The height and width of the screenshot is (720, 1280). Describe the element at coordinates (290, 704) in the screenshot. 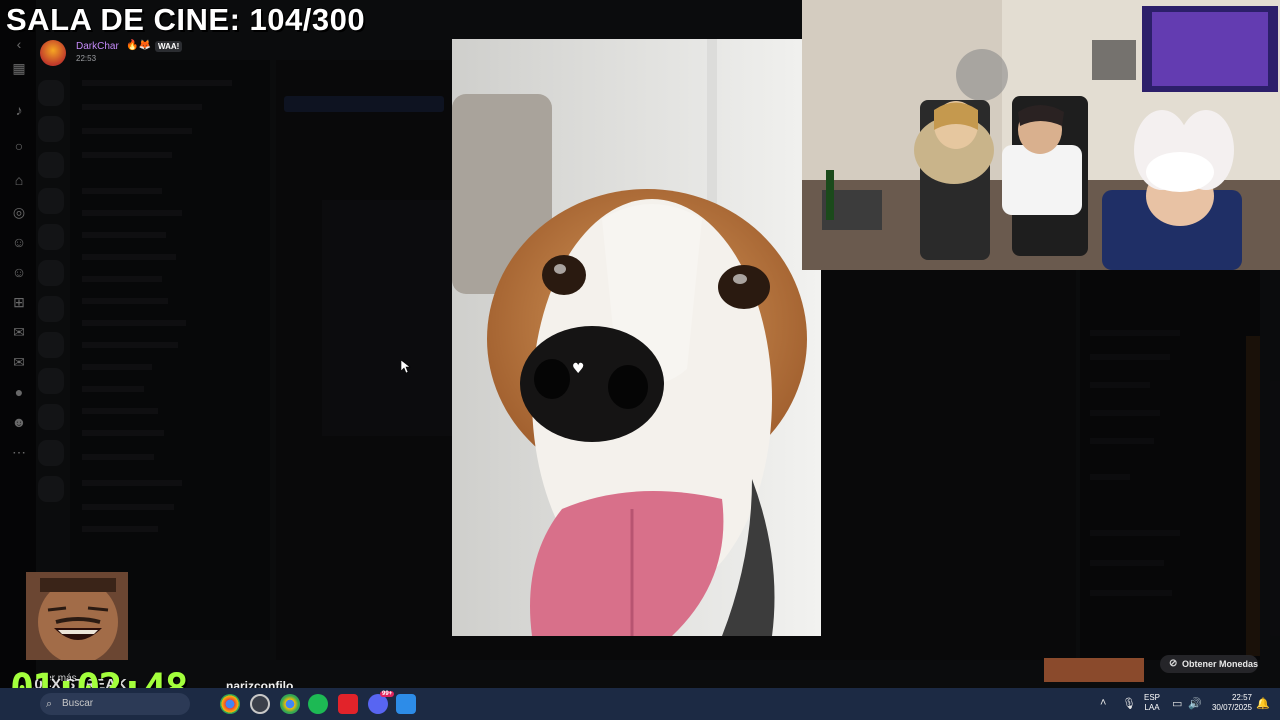

I see `chrome-alt-icon` at that location.